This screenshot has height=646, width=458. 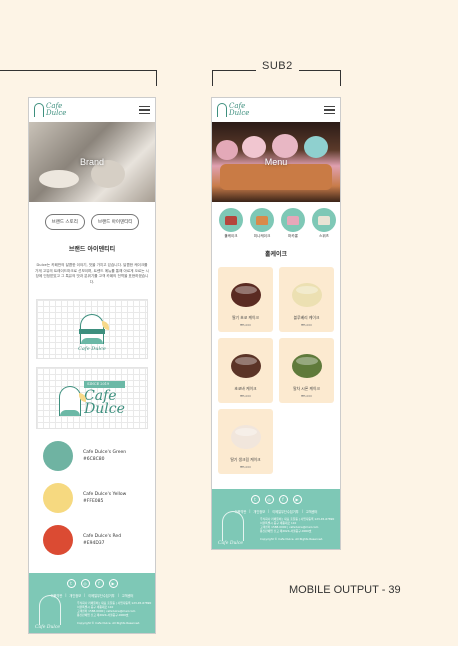 I want to click on swatch-name: Cafe Dulce's Green, so click(x=105, y=452).